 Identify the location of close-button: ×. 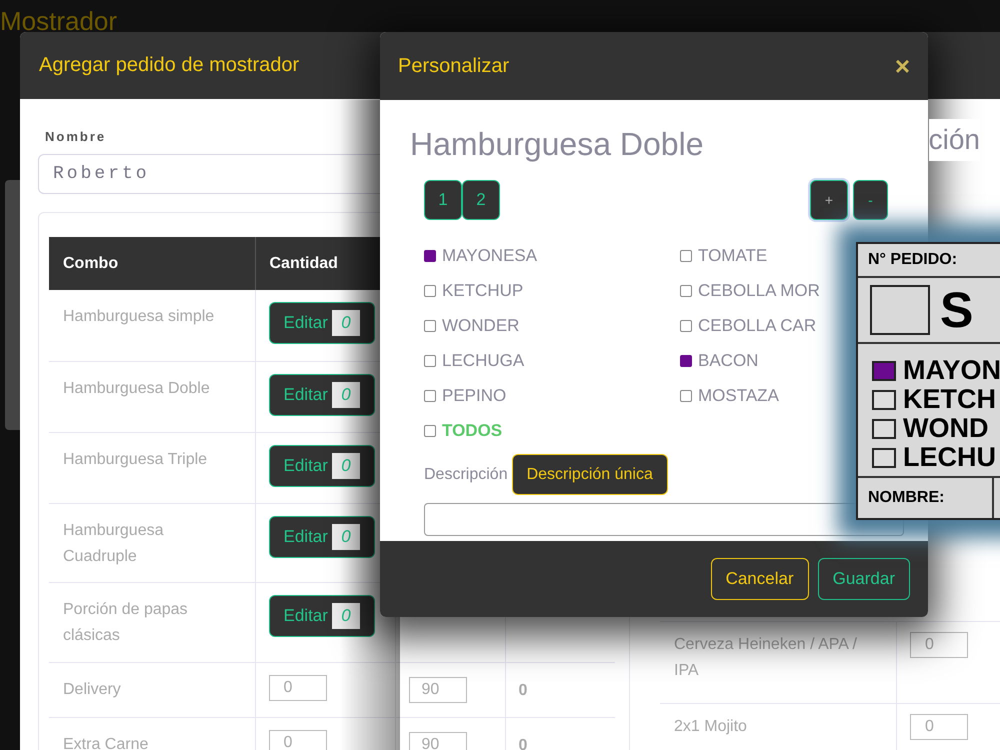
(902, 66).